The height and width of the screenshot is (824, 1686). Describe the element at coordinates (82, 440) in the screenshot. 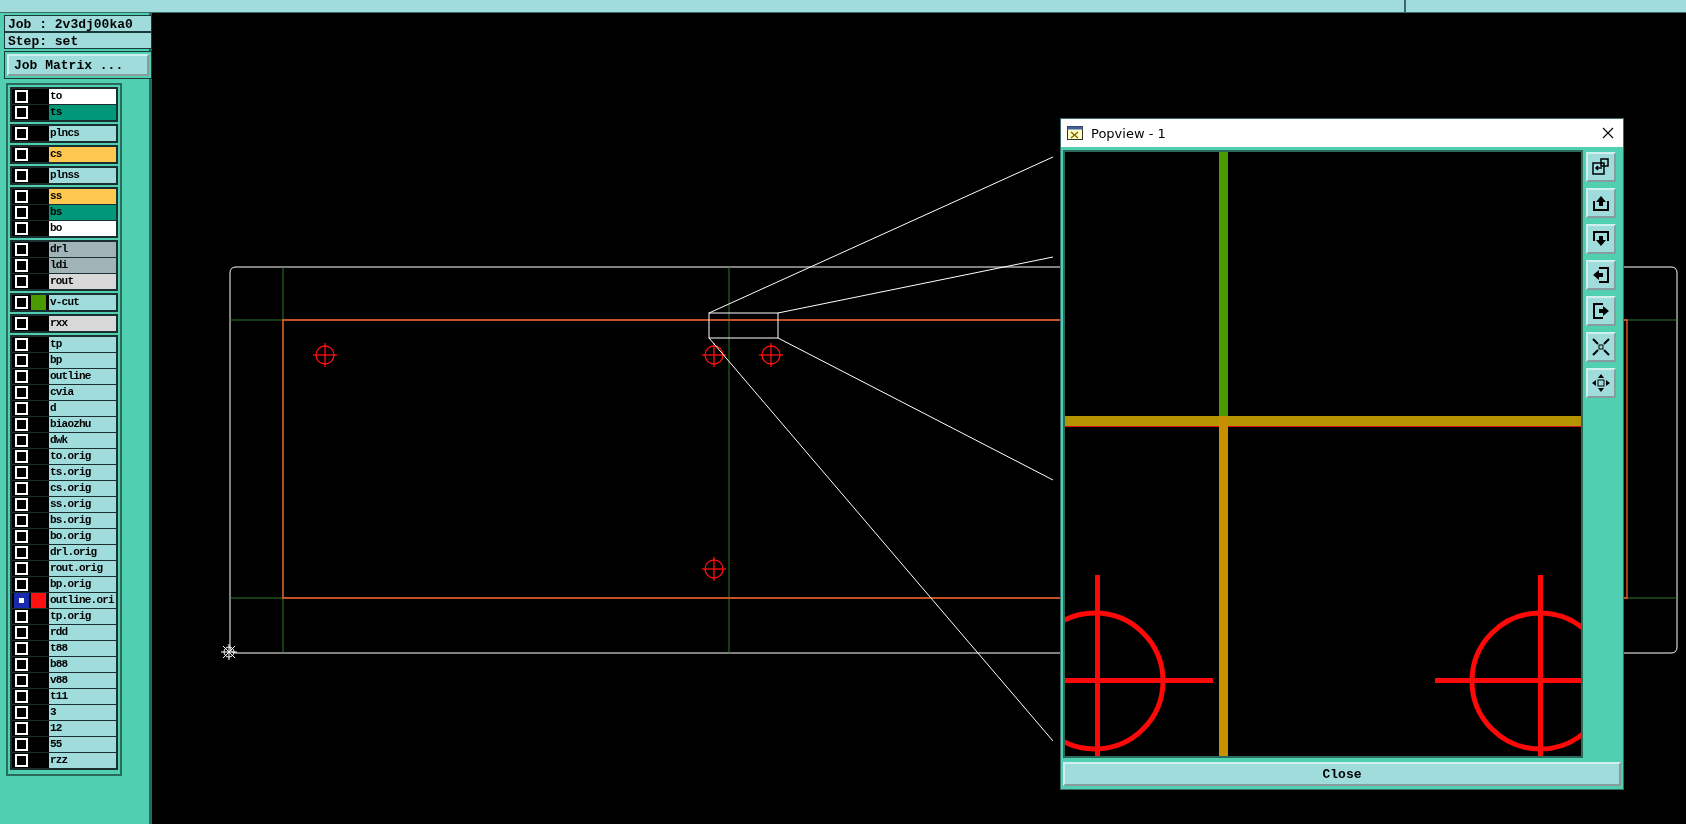

I see `layer-name: dwk` at that location.